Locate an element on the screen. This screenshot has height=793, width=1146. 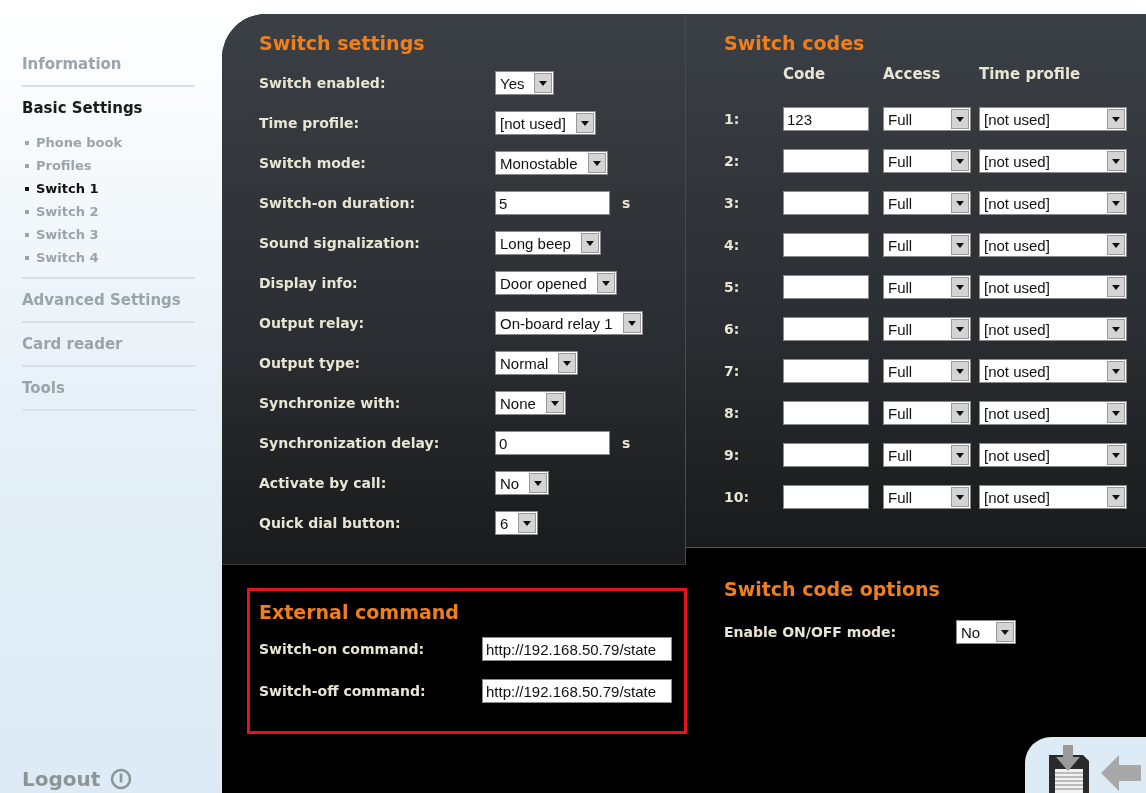
field-label: Synchronize with: is located at coordinates (330, 403).